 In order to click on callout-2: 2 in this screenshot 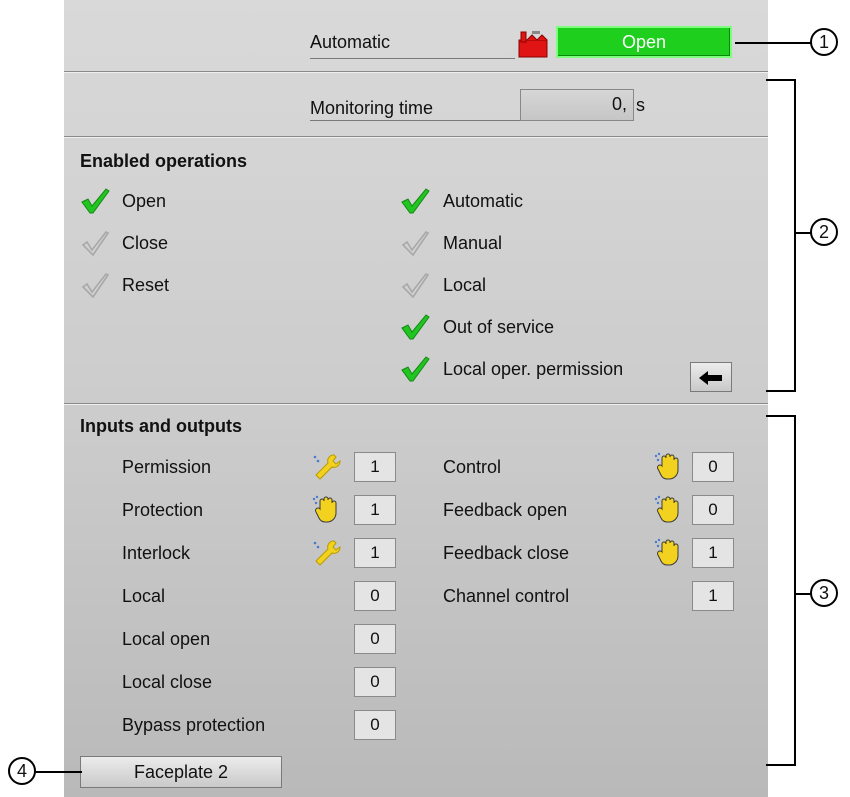, I will do `click(824, 232)`.